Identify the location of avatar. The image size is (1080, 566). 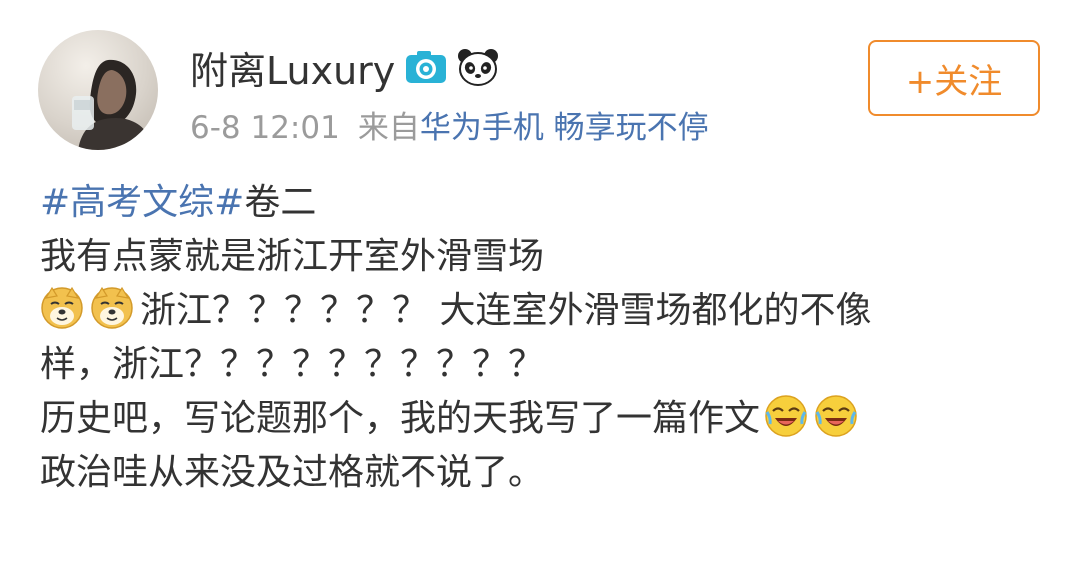
(98, 90).